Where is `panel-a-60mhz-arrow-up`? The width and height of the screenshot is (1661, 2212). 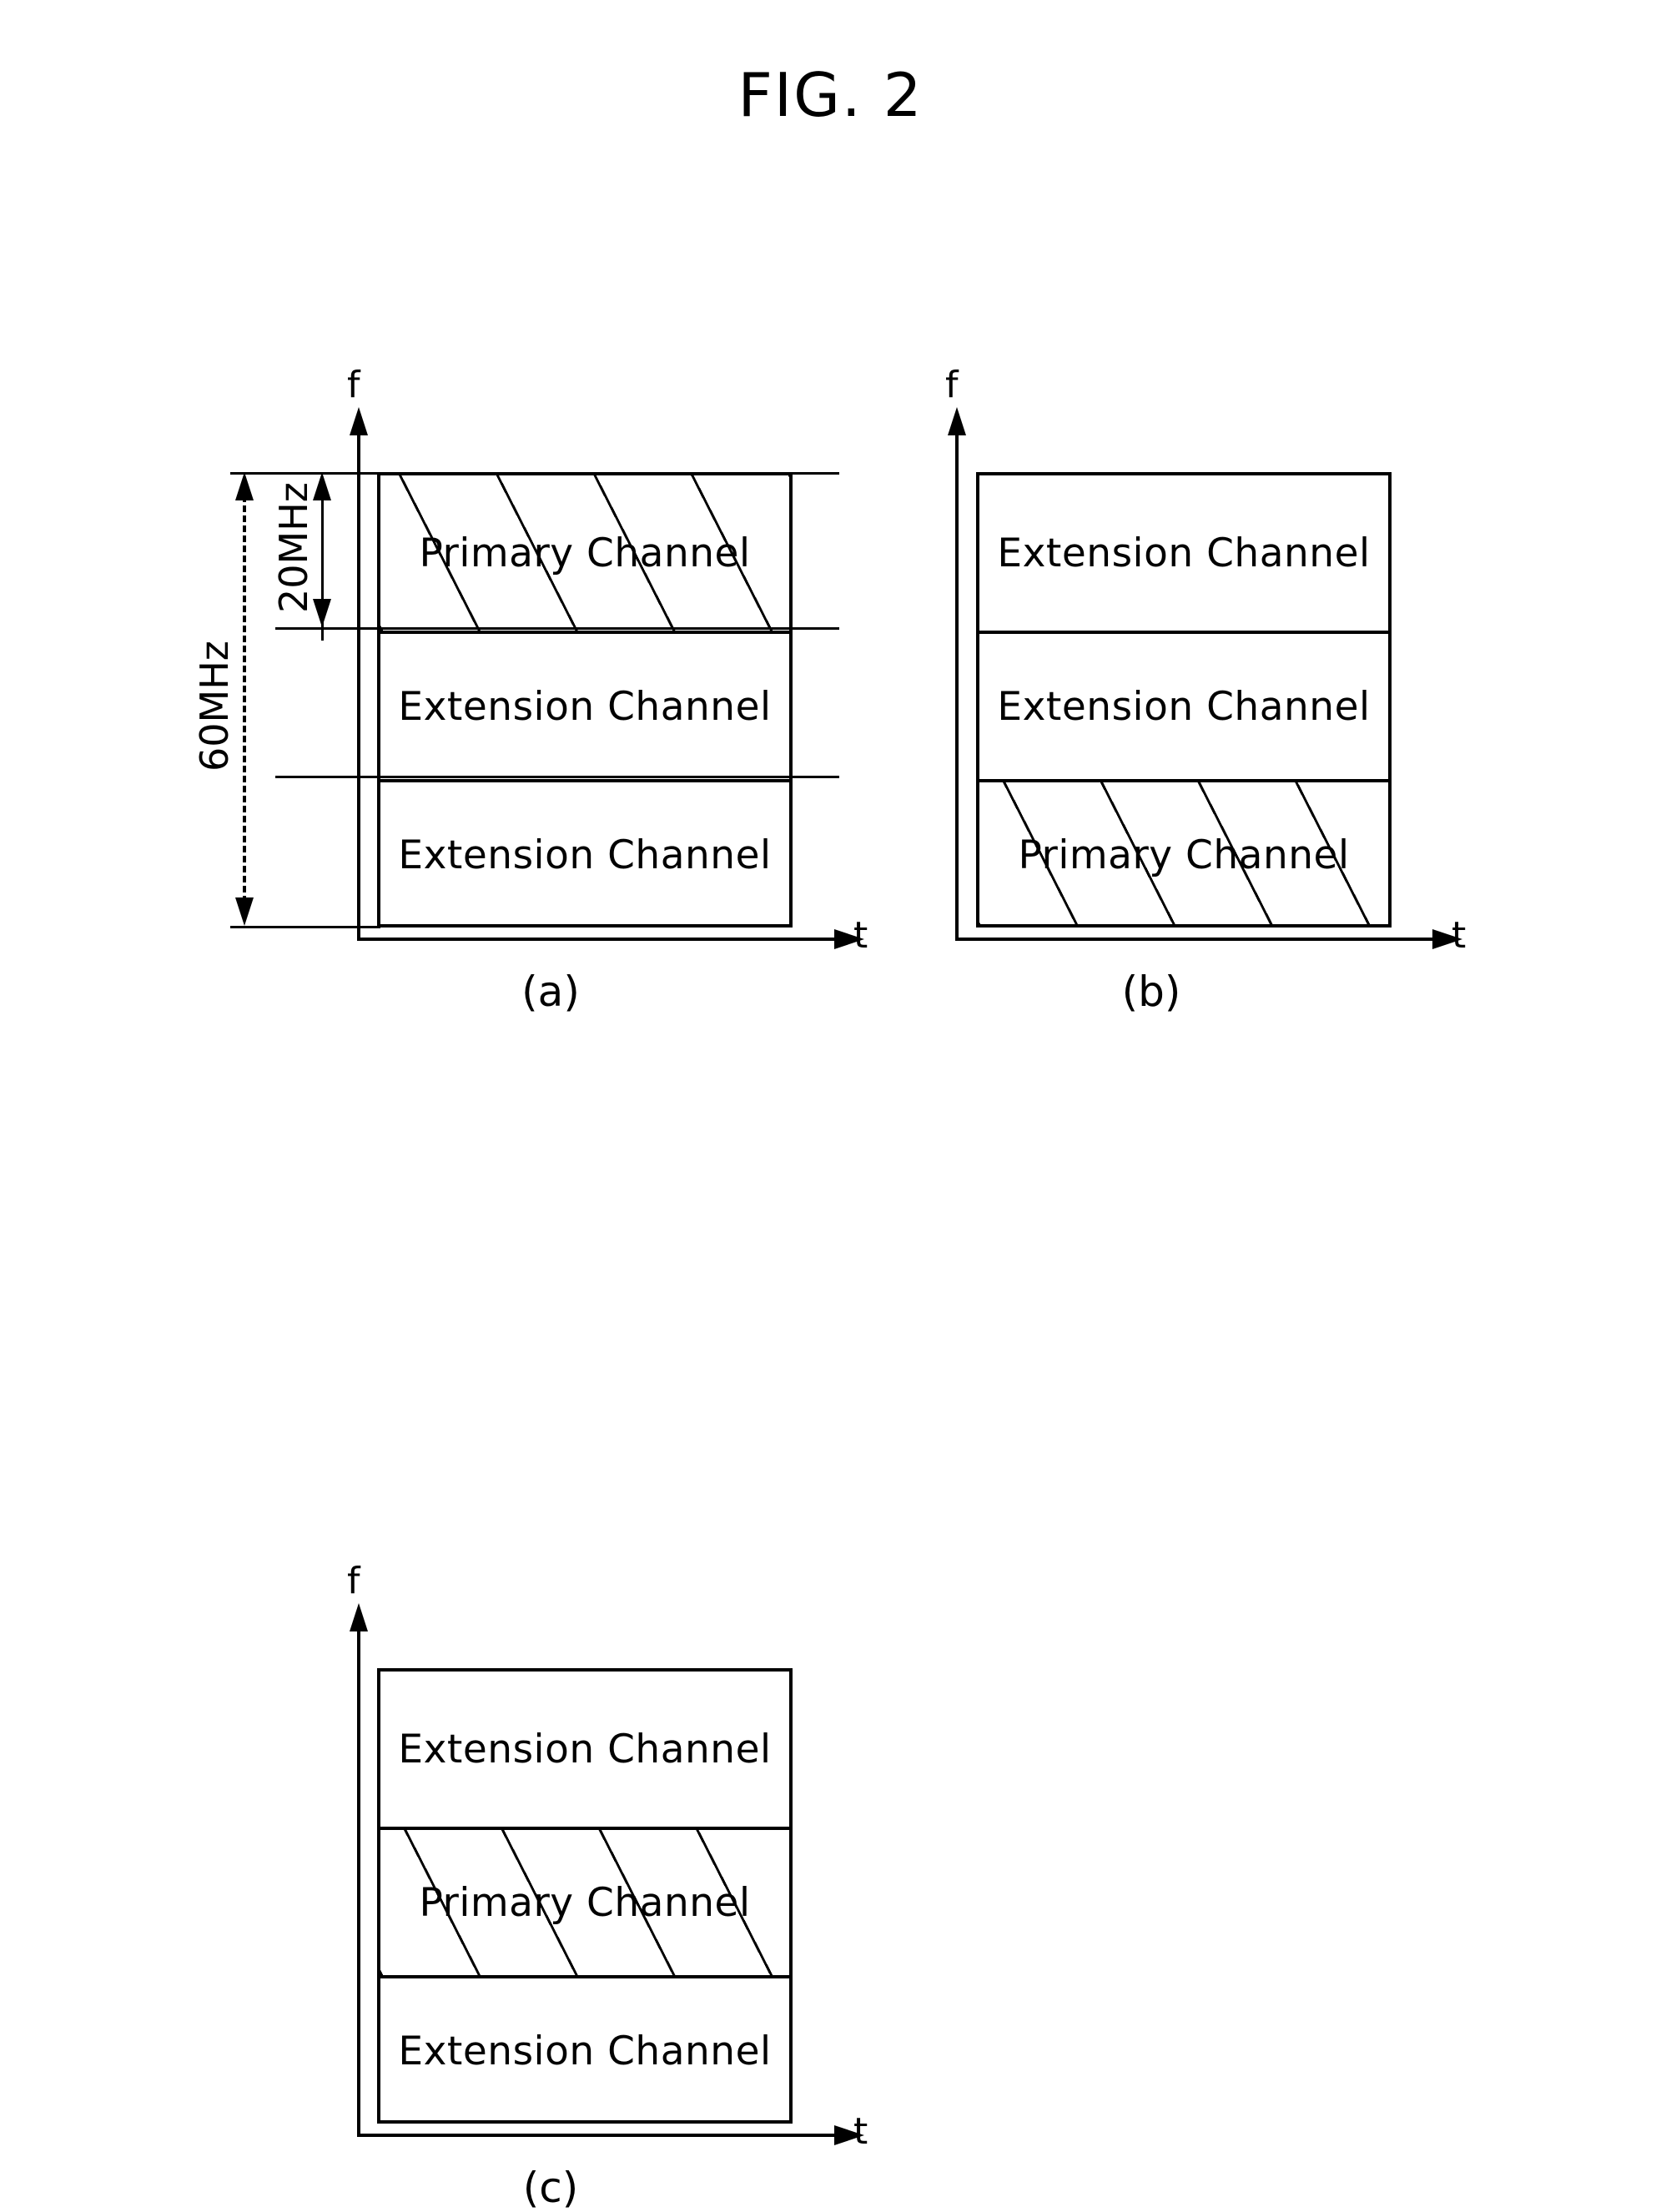
panel-a-60mhz-arrow-up is located at coordinates (244, 486).